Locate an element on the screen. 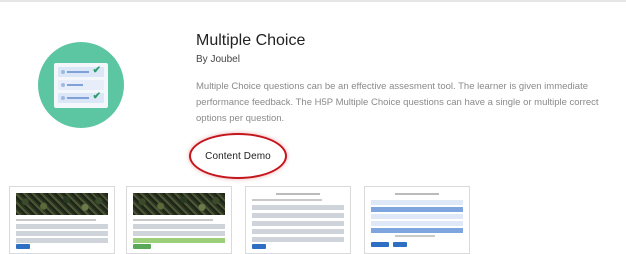 Image resolution: width=626 pixels, height=254 pixels. content-type-author: By Joubel is located at coordinates (218, 59).